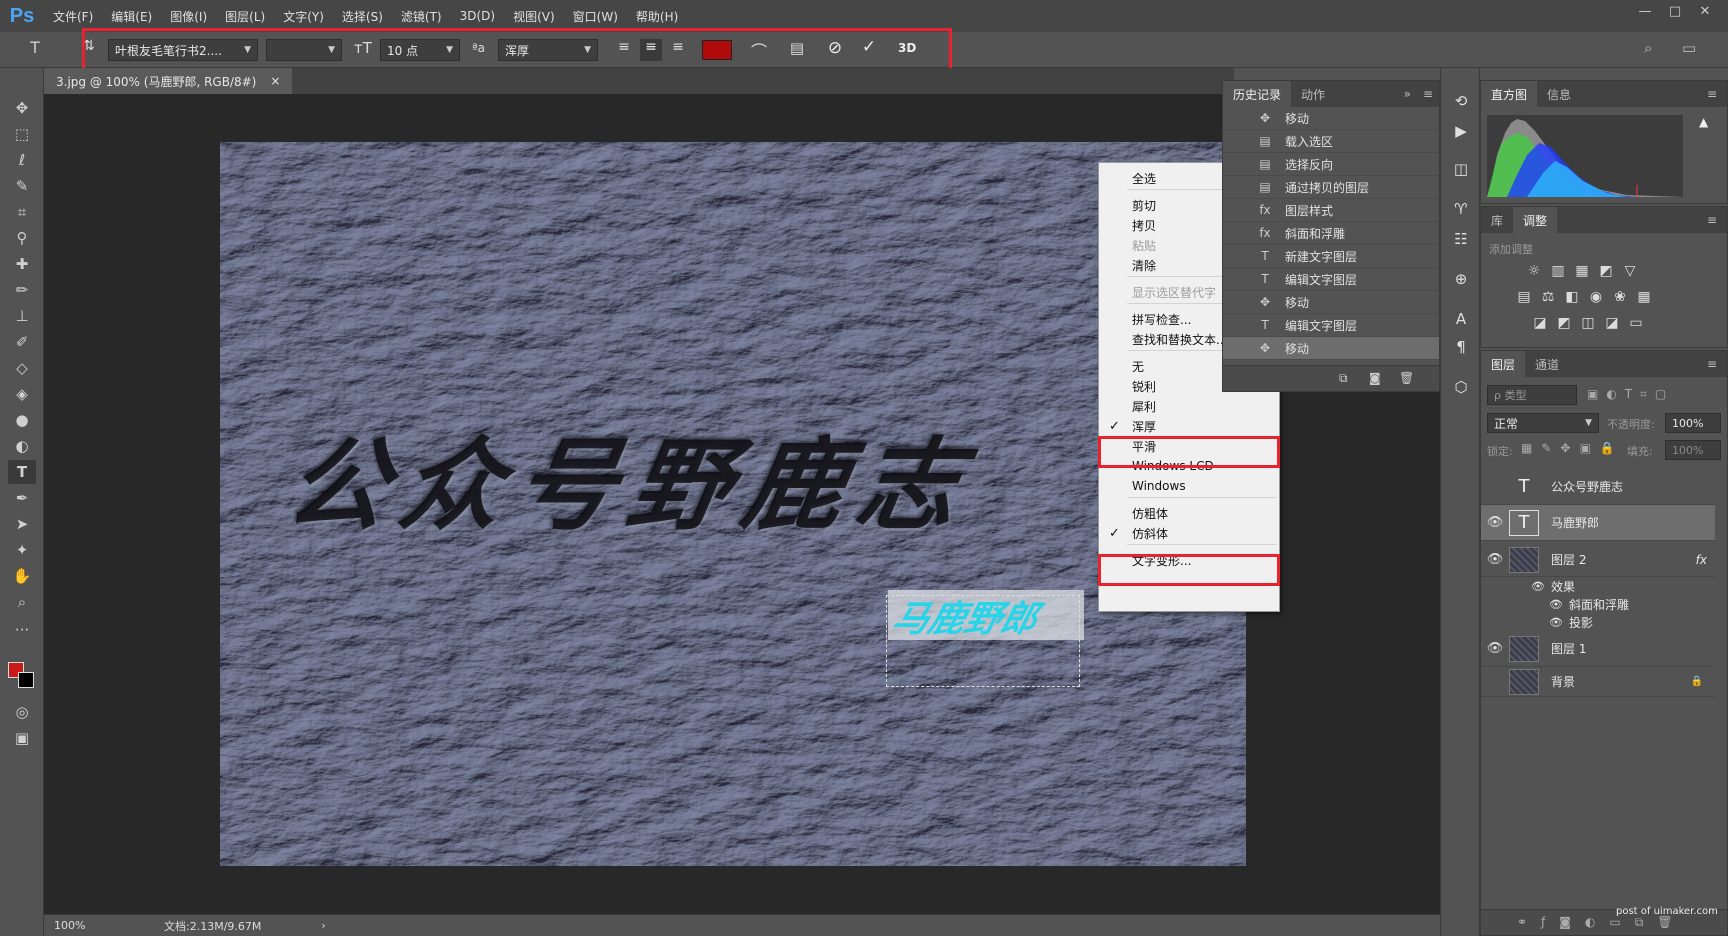 The height and width of the screenshot is (936, 1728). What do you see at coordinates (1503, 364) in the screenshot?
I see `tab-layers: 图层` at bounding box center [1503, 364].